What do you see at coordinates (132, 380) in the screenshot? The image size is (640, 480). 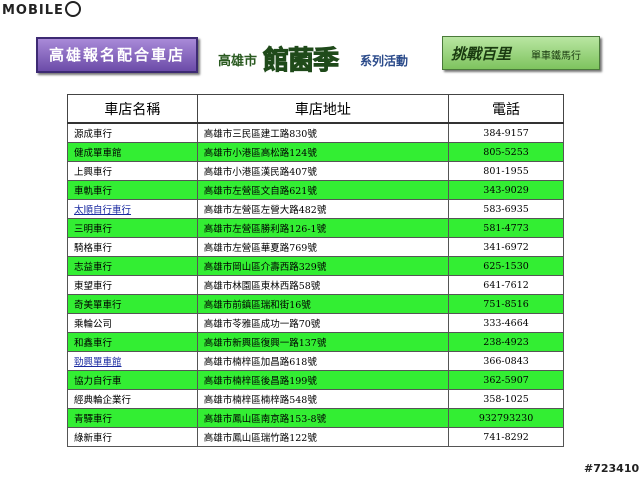 I see `store-name-cell: 協力自行車` at bounding box center [132, 380].